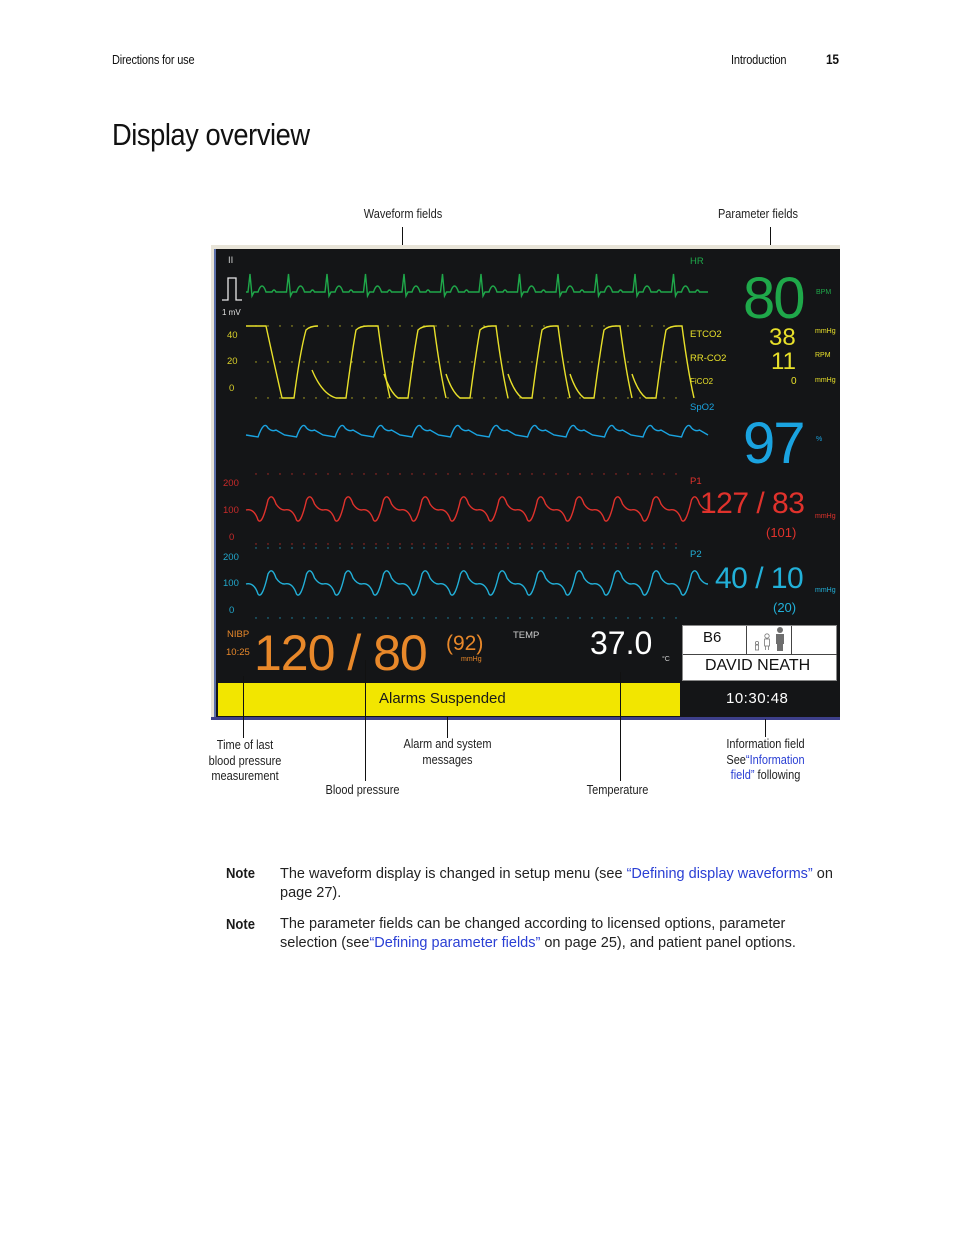 The height and width of the screenshot is (1235, 954). What do you see at coordinates (341, 653) in the screenshot?
I see `nibp-value: 120 / 80` at bounding box center [341, 653].